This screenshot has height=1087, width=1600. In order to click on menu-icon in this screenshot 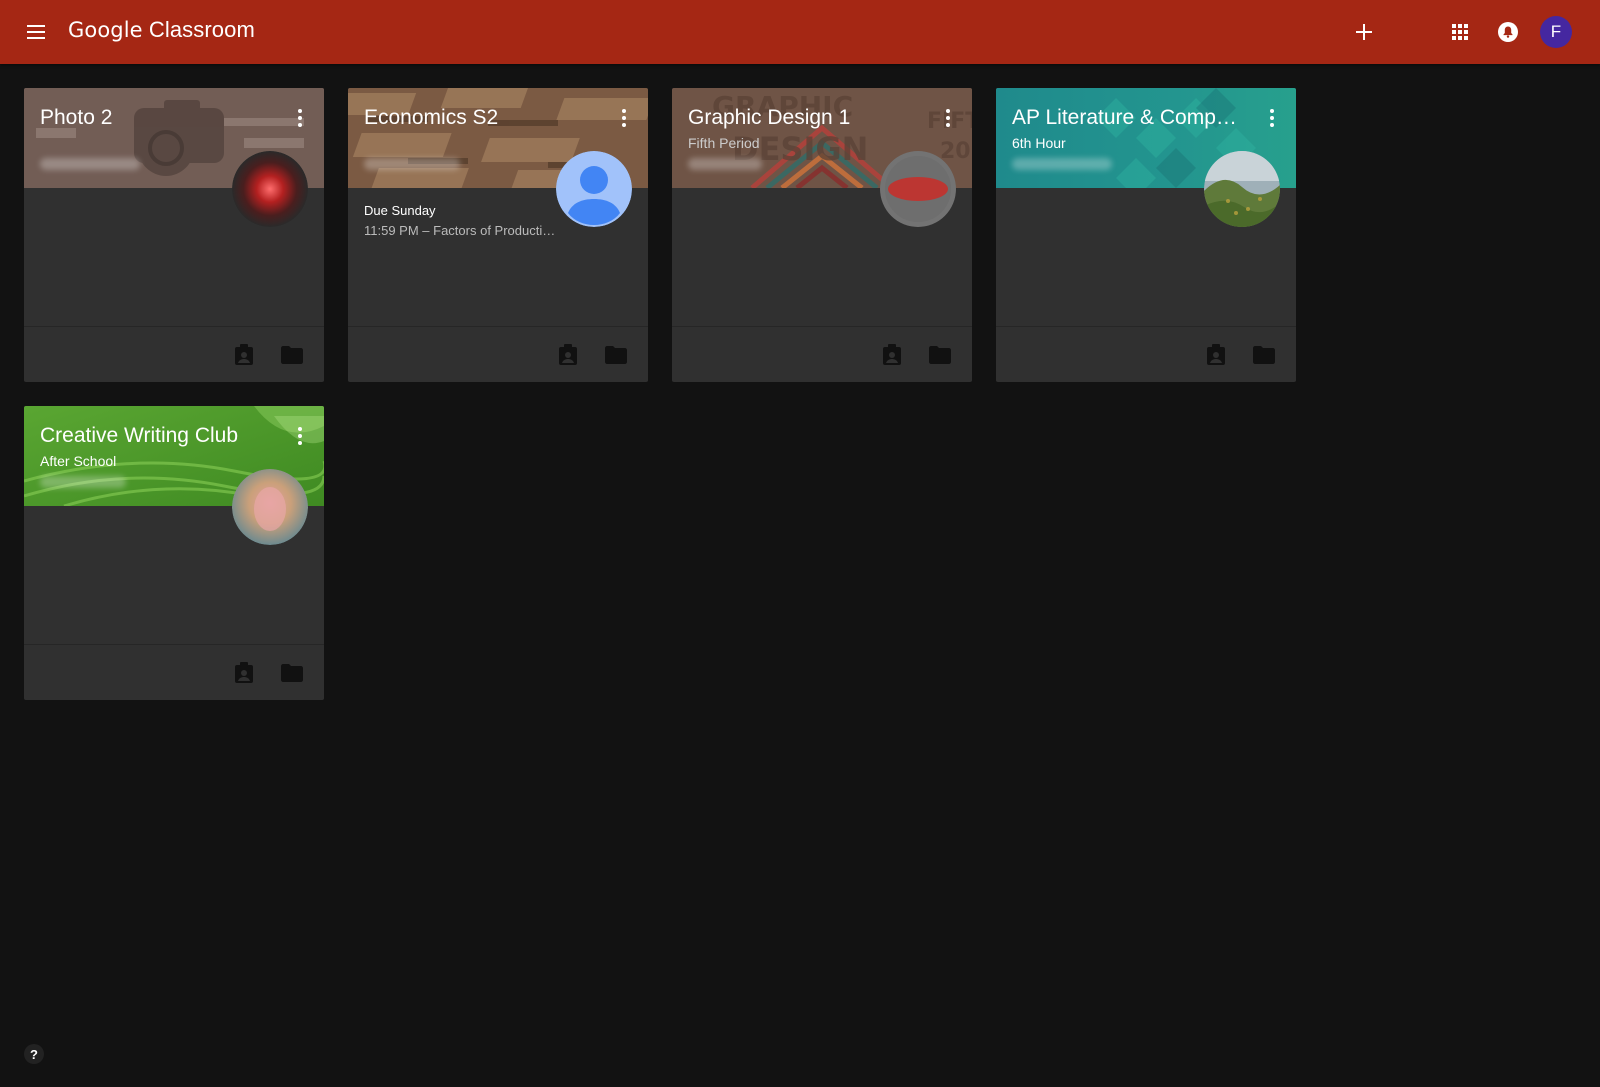, I will do `click(36, 32)`.